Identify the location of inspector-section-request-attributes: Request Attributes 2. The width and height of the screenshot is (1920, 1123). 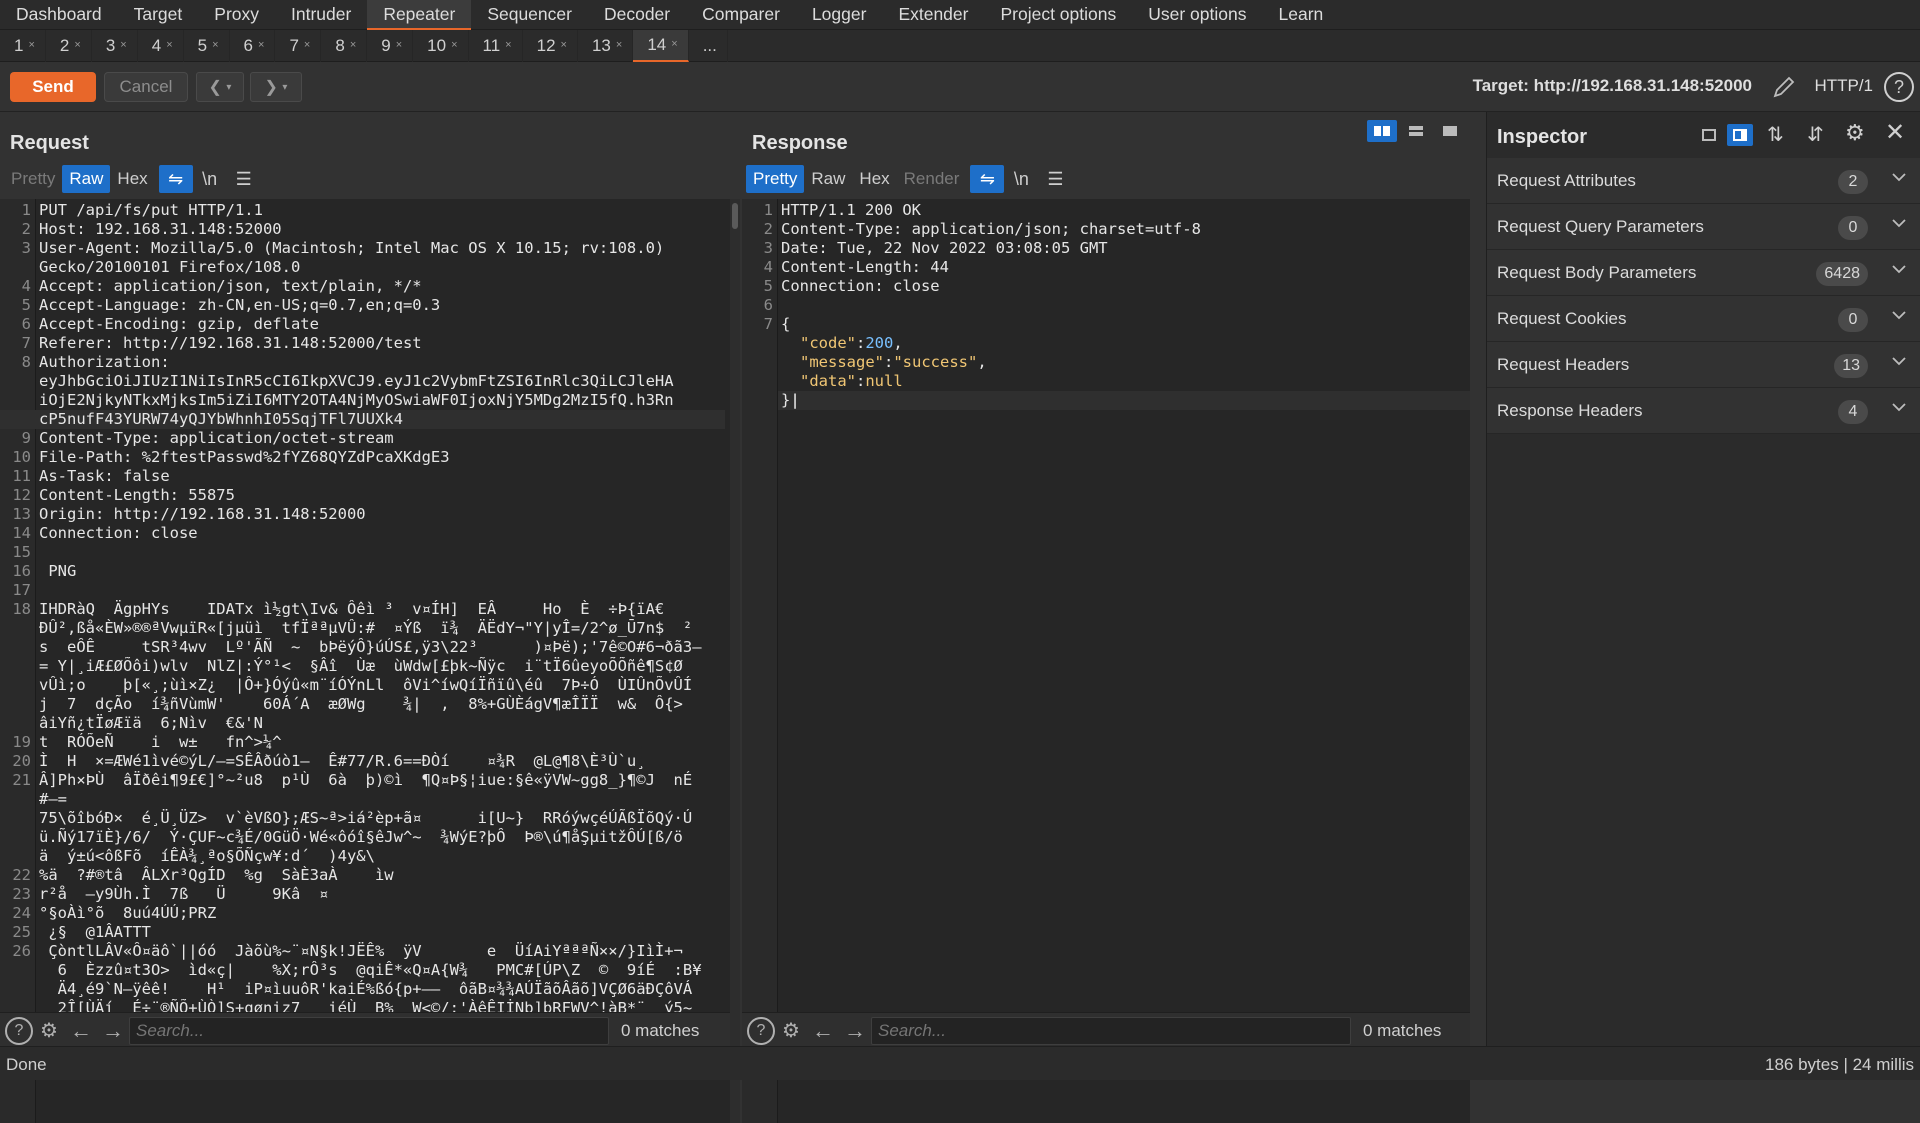
(1703, 181).